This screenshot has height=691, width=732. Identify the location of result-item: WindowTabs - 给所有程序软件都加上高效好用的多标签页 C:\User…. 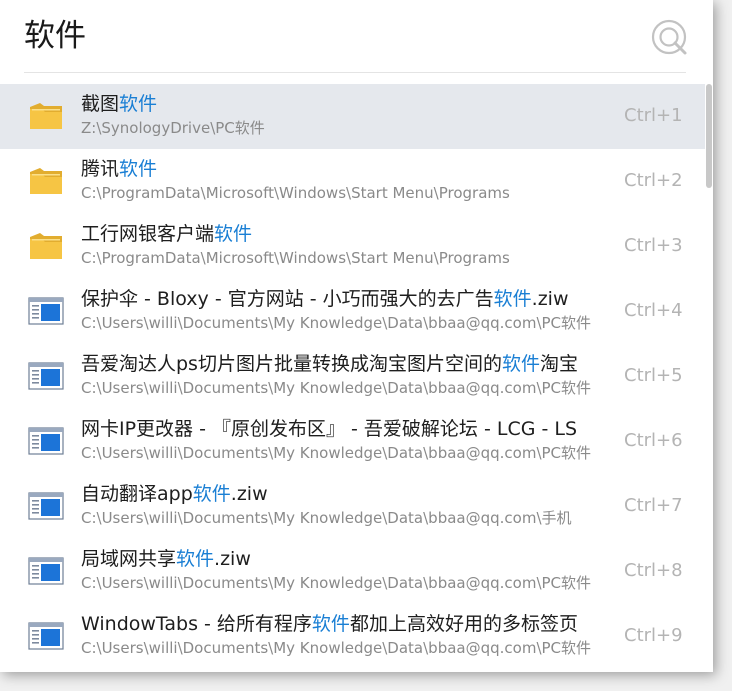
(352, 636).